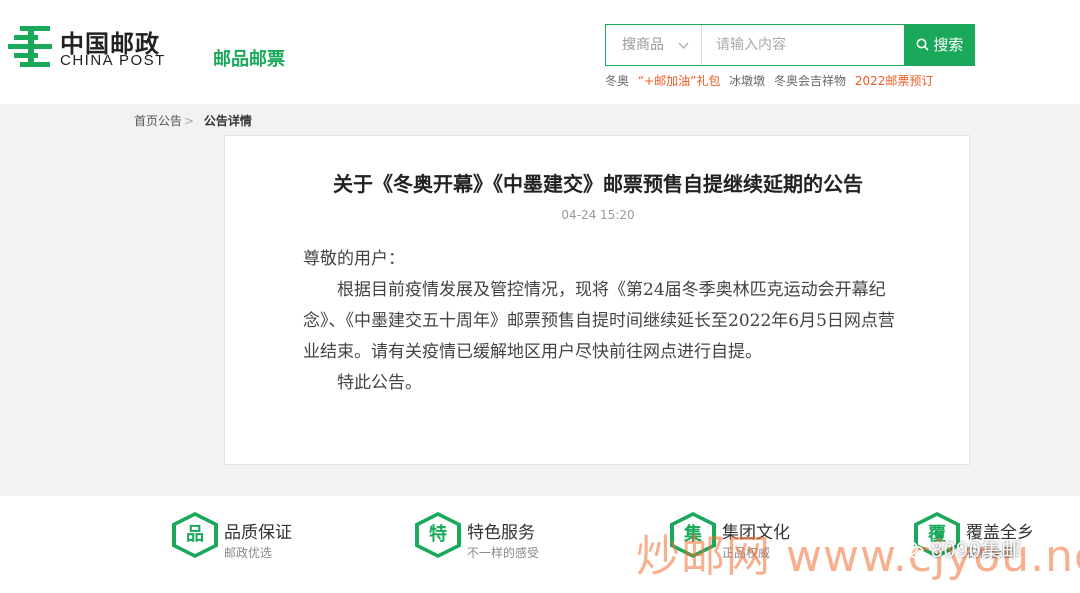  I want to click on breadcrumb-home-link: 首页公告, so click(158, 121).